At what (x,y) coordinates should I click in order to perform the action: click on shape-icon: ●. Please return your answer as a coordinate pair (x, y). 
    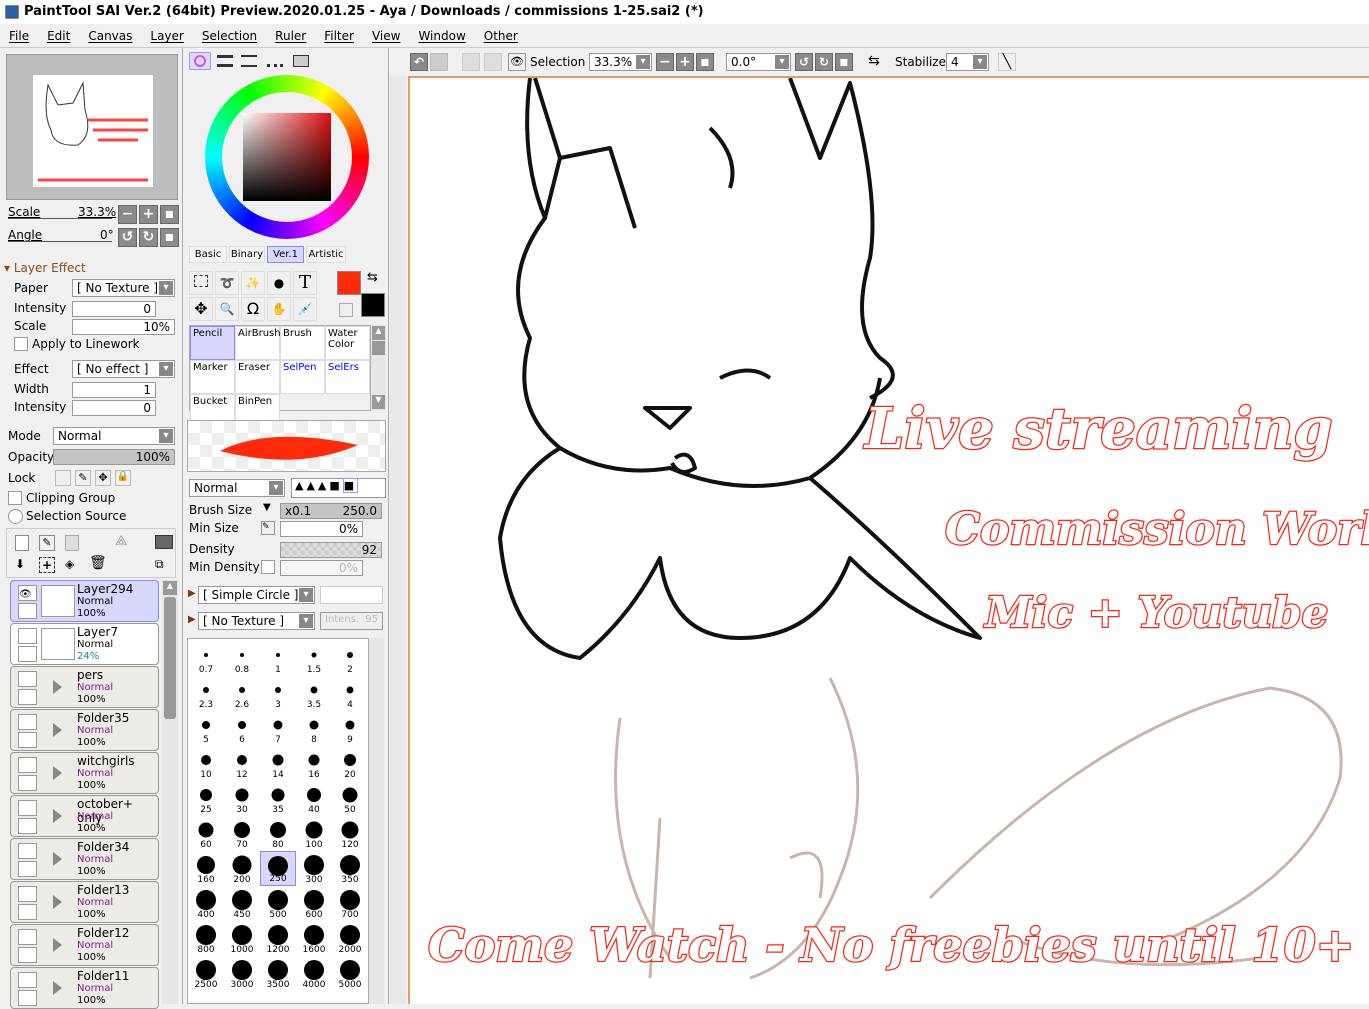
    Looking at the image, I should click on (279, 283).